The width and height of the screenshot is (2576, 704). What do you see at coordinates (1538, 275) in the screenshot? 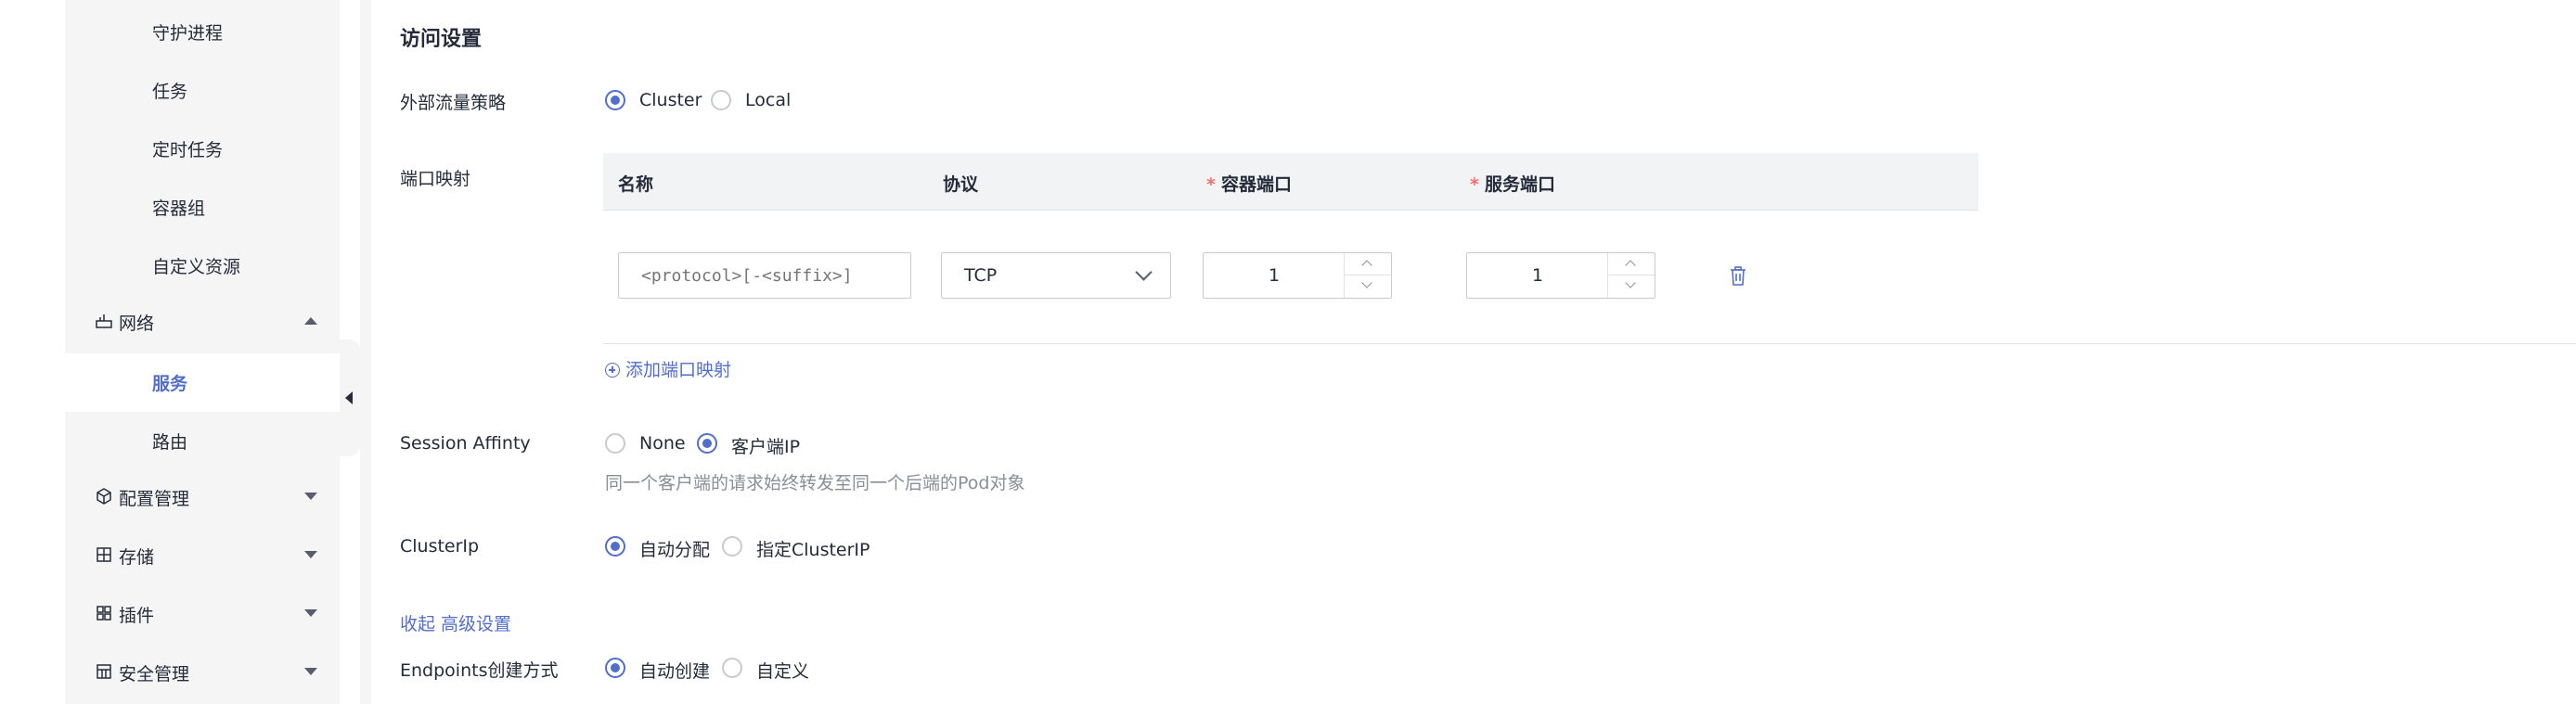
I see `service-port-value: 1` at bounding box center [1538, 275].